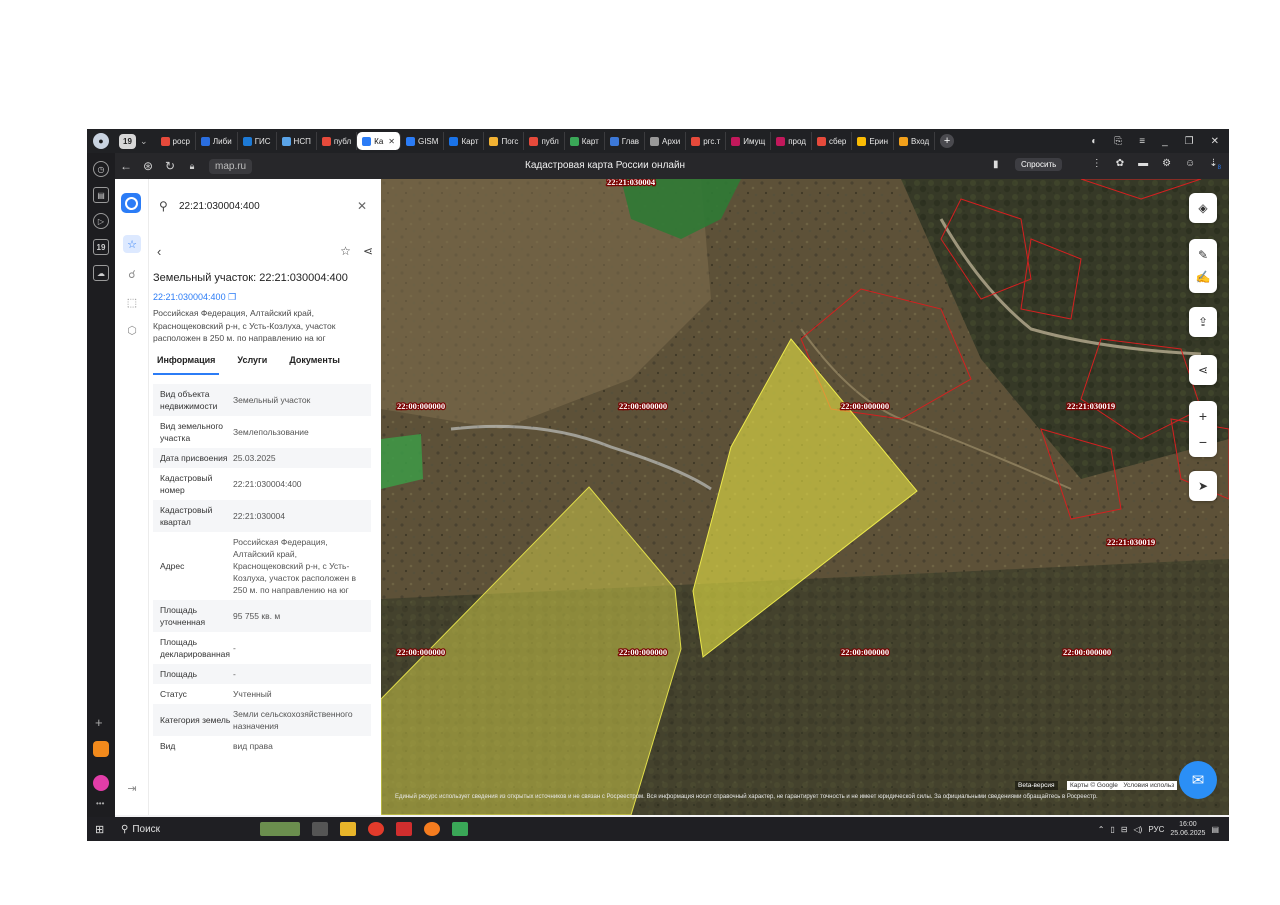  What do you see at coordinates (101, 141) in the screenshot?
I see `browser-logo-icon: ●` at bounding box center [101, 141].